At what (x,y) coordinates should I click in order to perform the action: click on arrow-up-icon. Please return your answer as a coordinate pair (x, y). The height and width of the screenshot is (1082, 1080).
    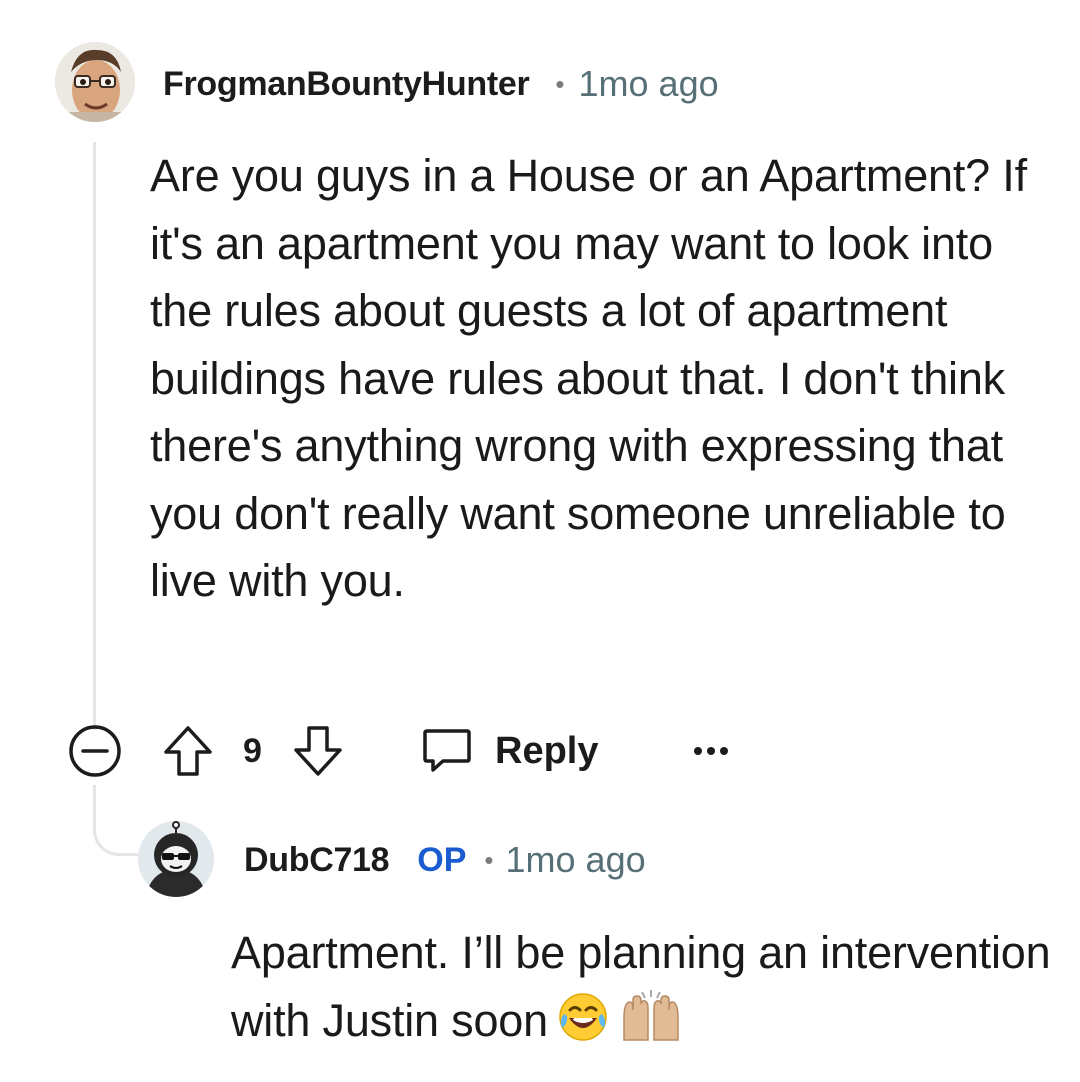
    Looking at the image, I should click on (188, 751).